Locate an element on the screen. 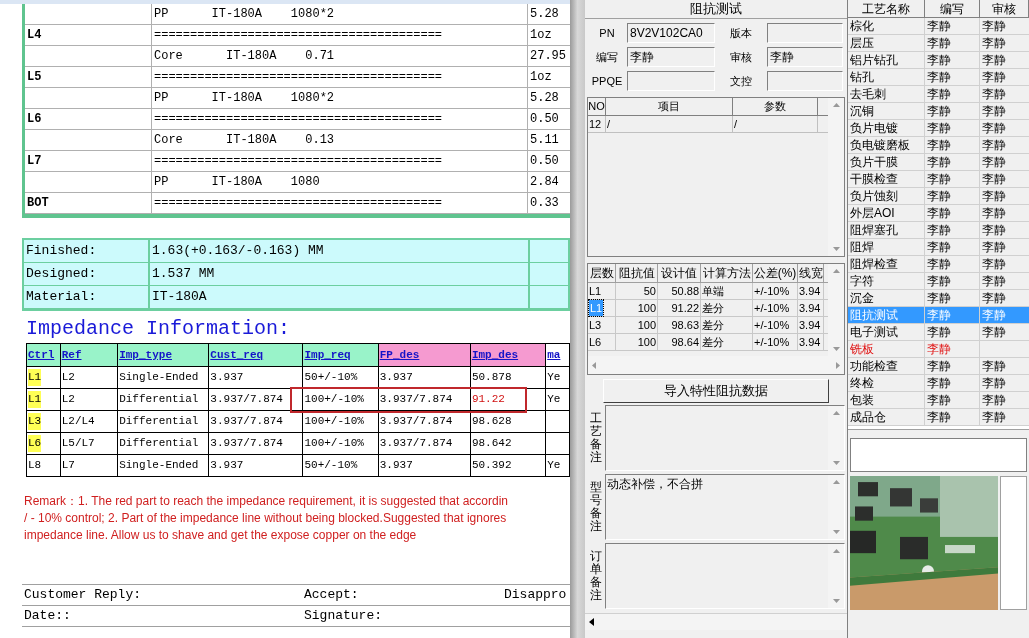 The height and width of the screenshot is (638, 1029). text-field is located at coordinates (938, 455).